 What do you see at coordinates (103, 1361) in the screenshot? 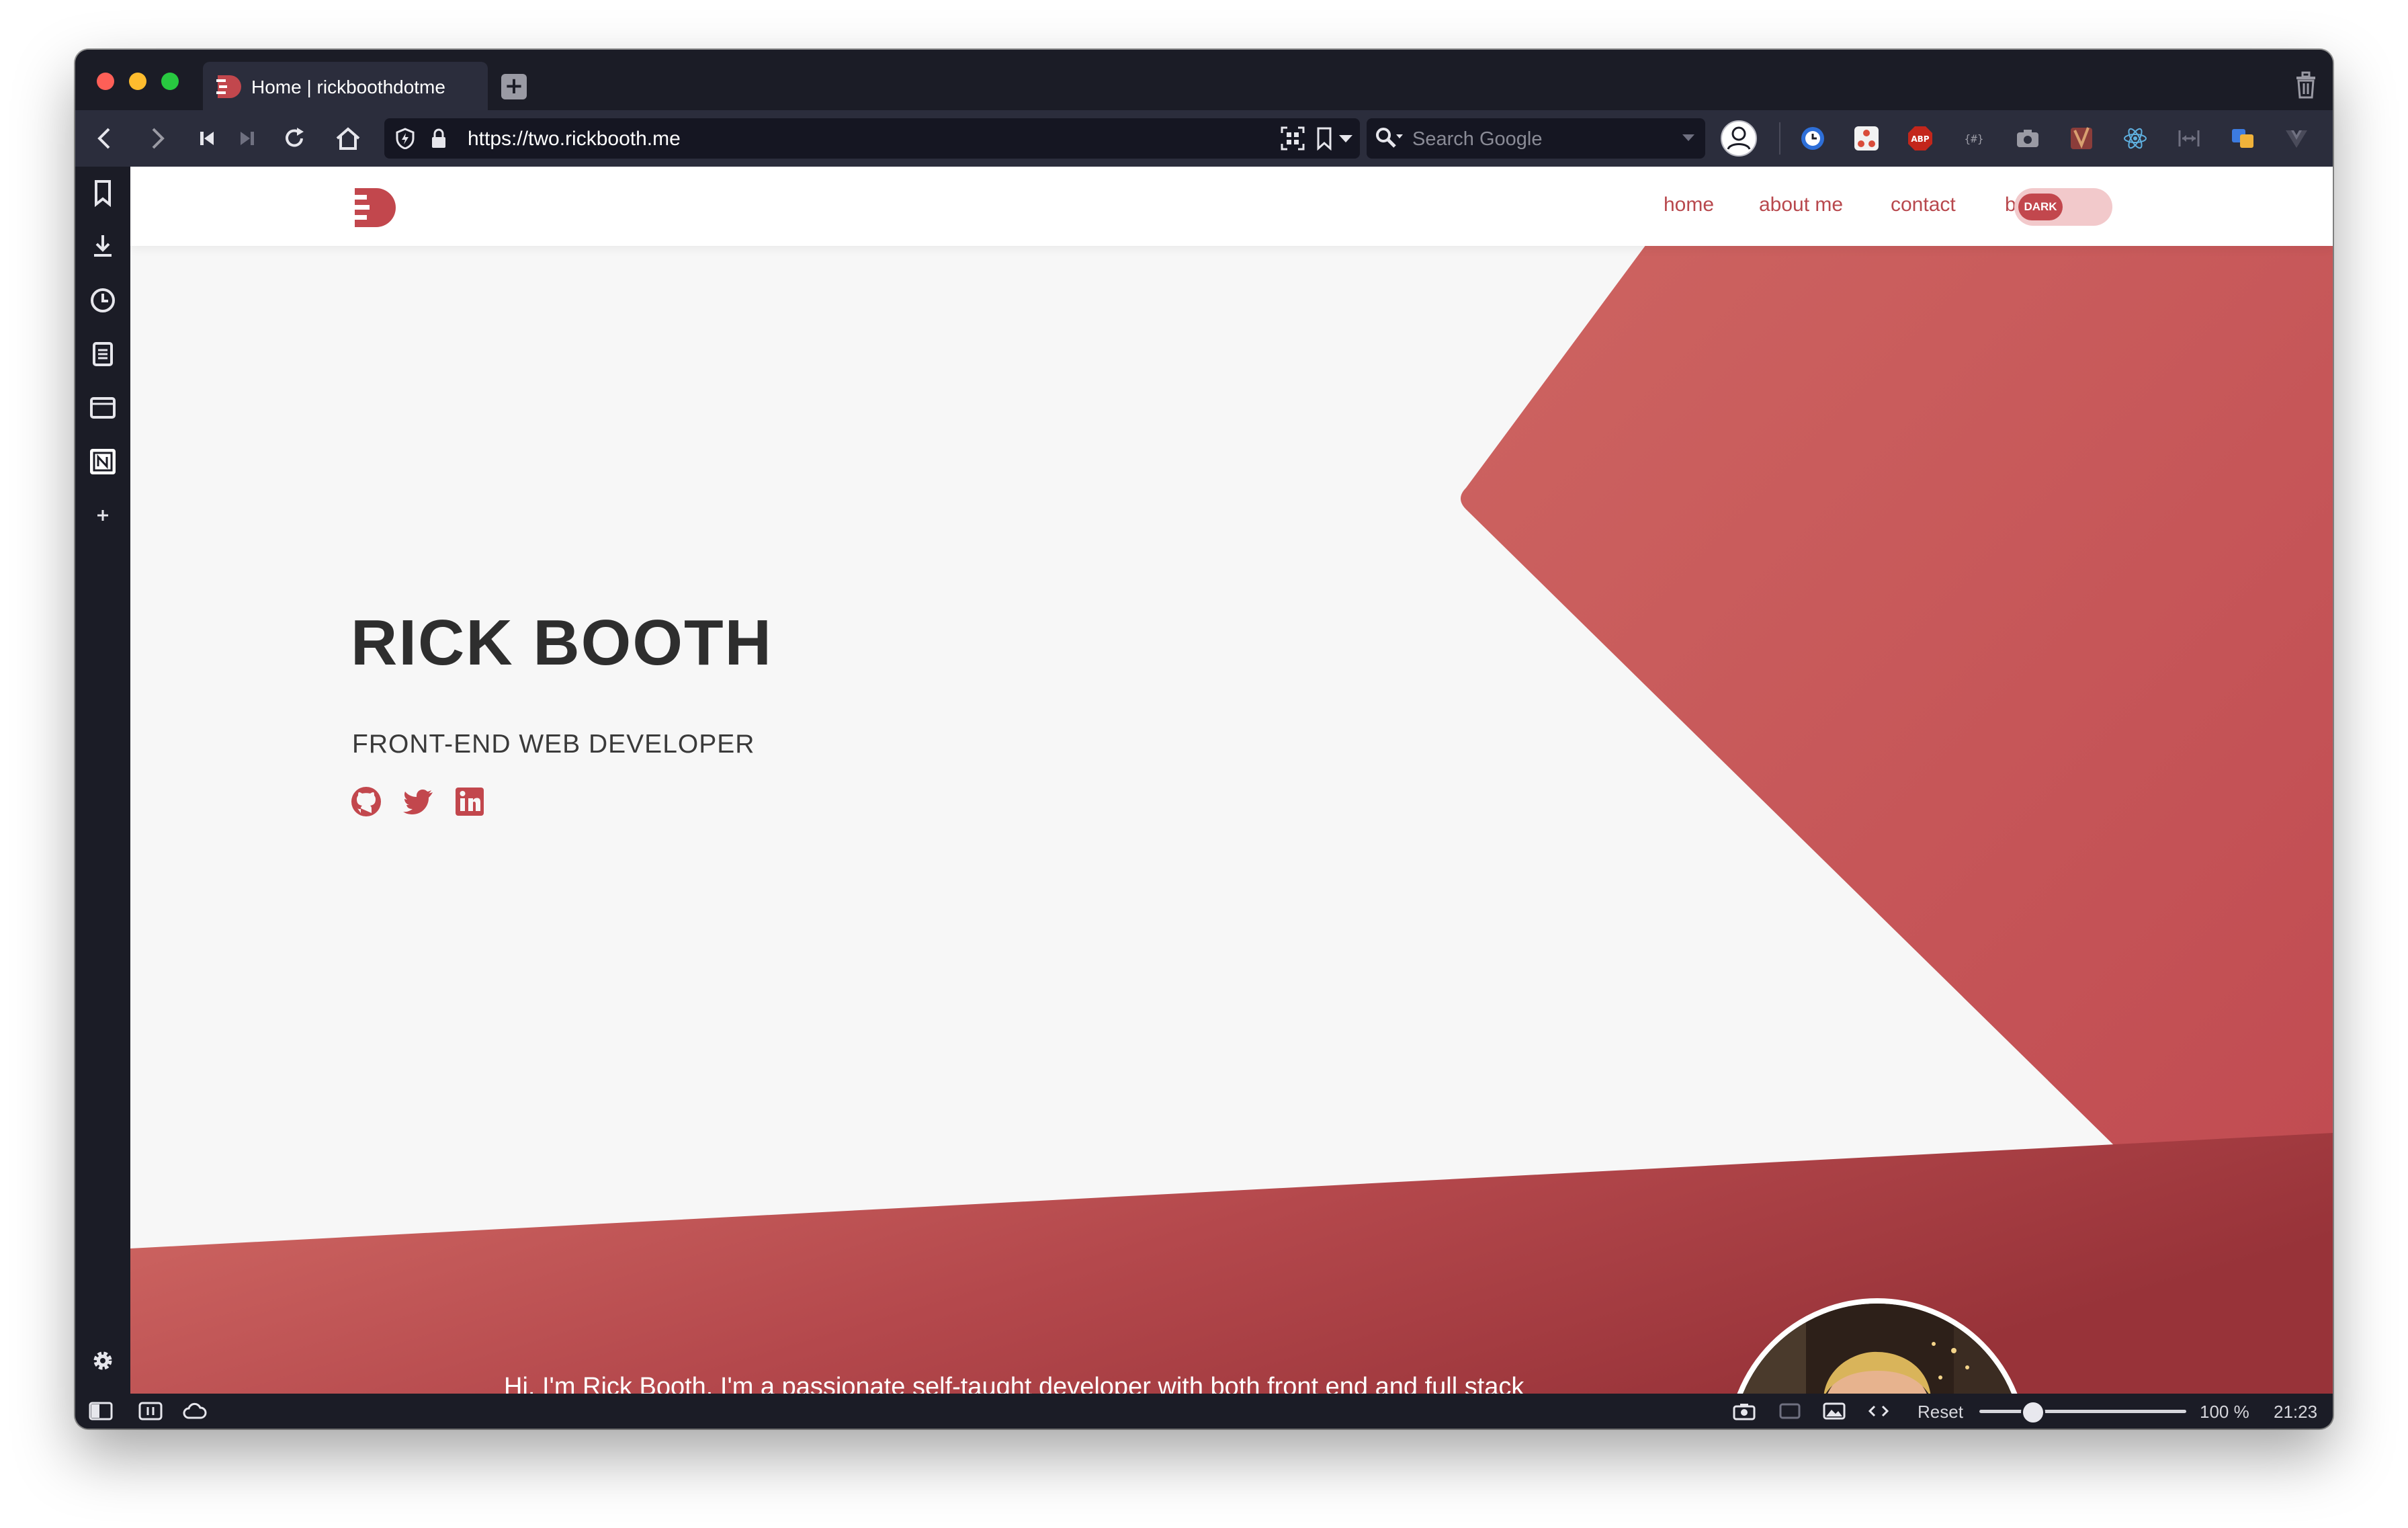
I see `settings-gear-icon` at bounding box center [103, 1361].